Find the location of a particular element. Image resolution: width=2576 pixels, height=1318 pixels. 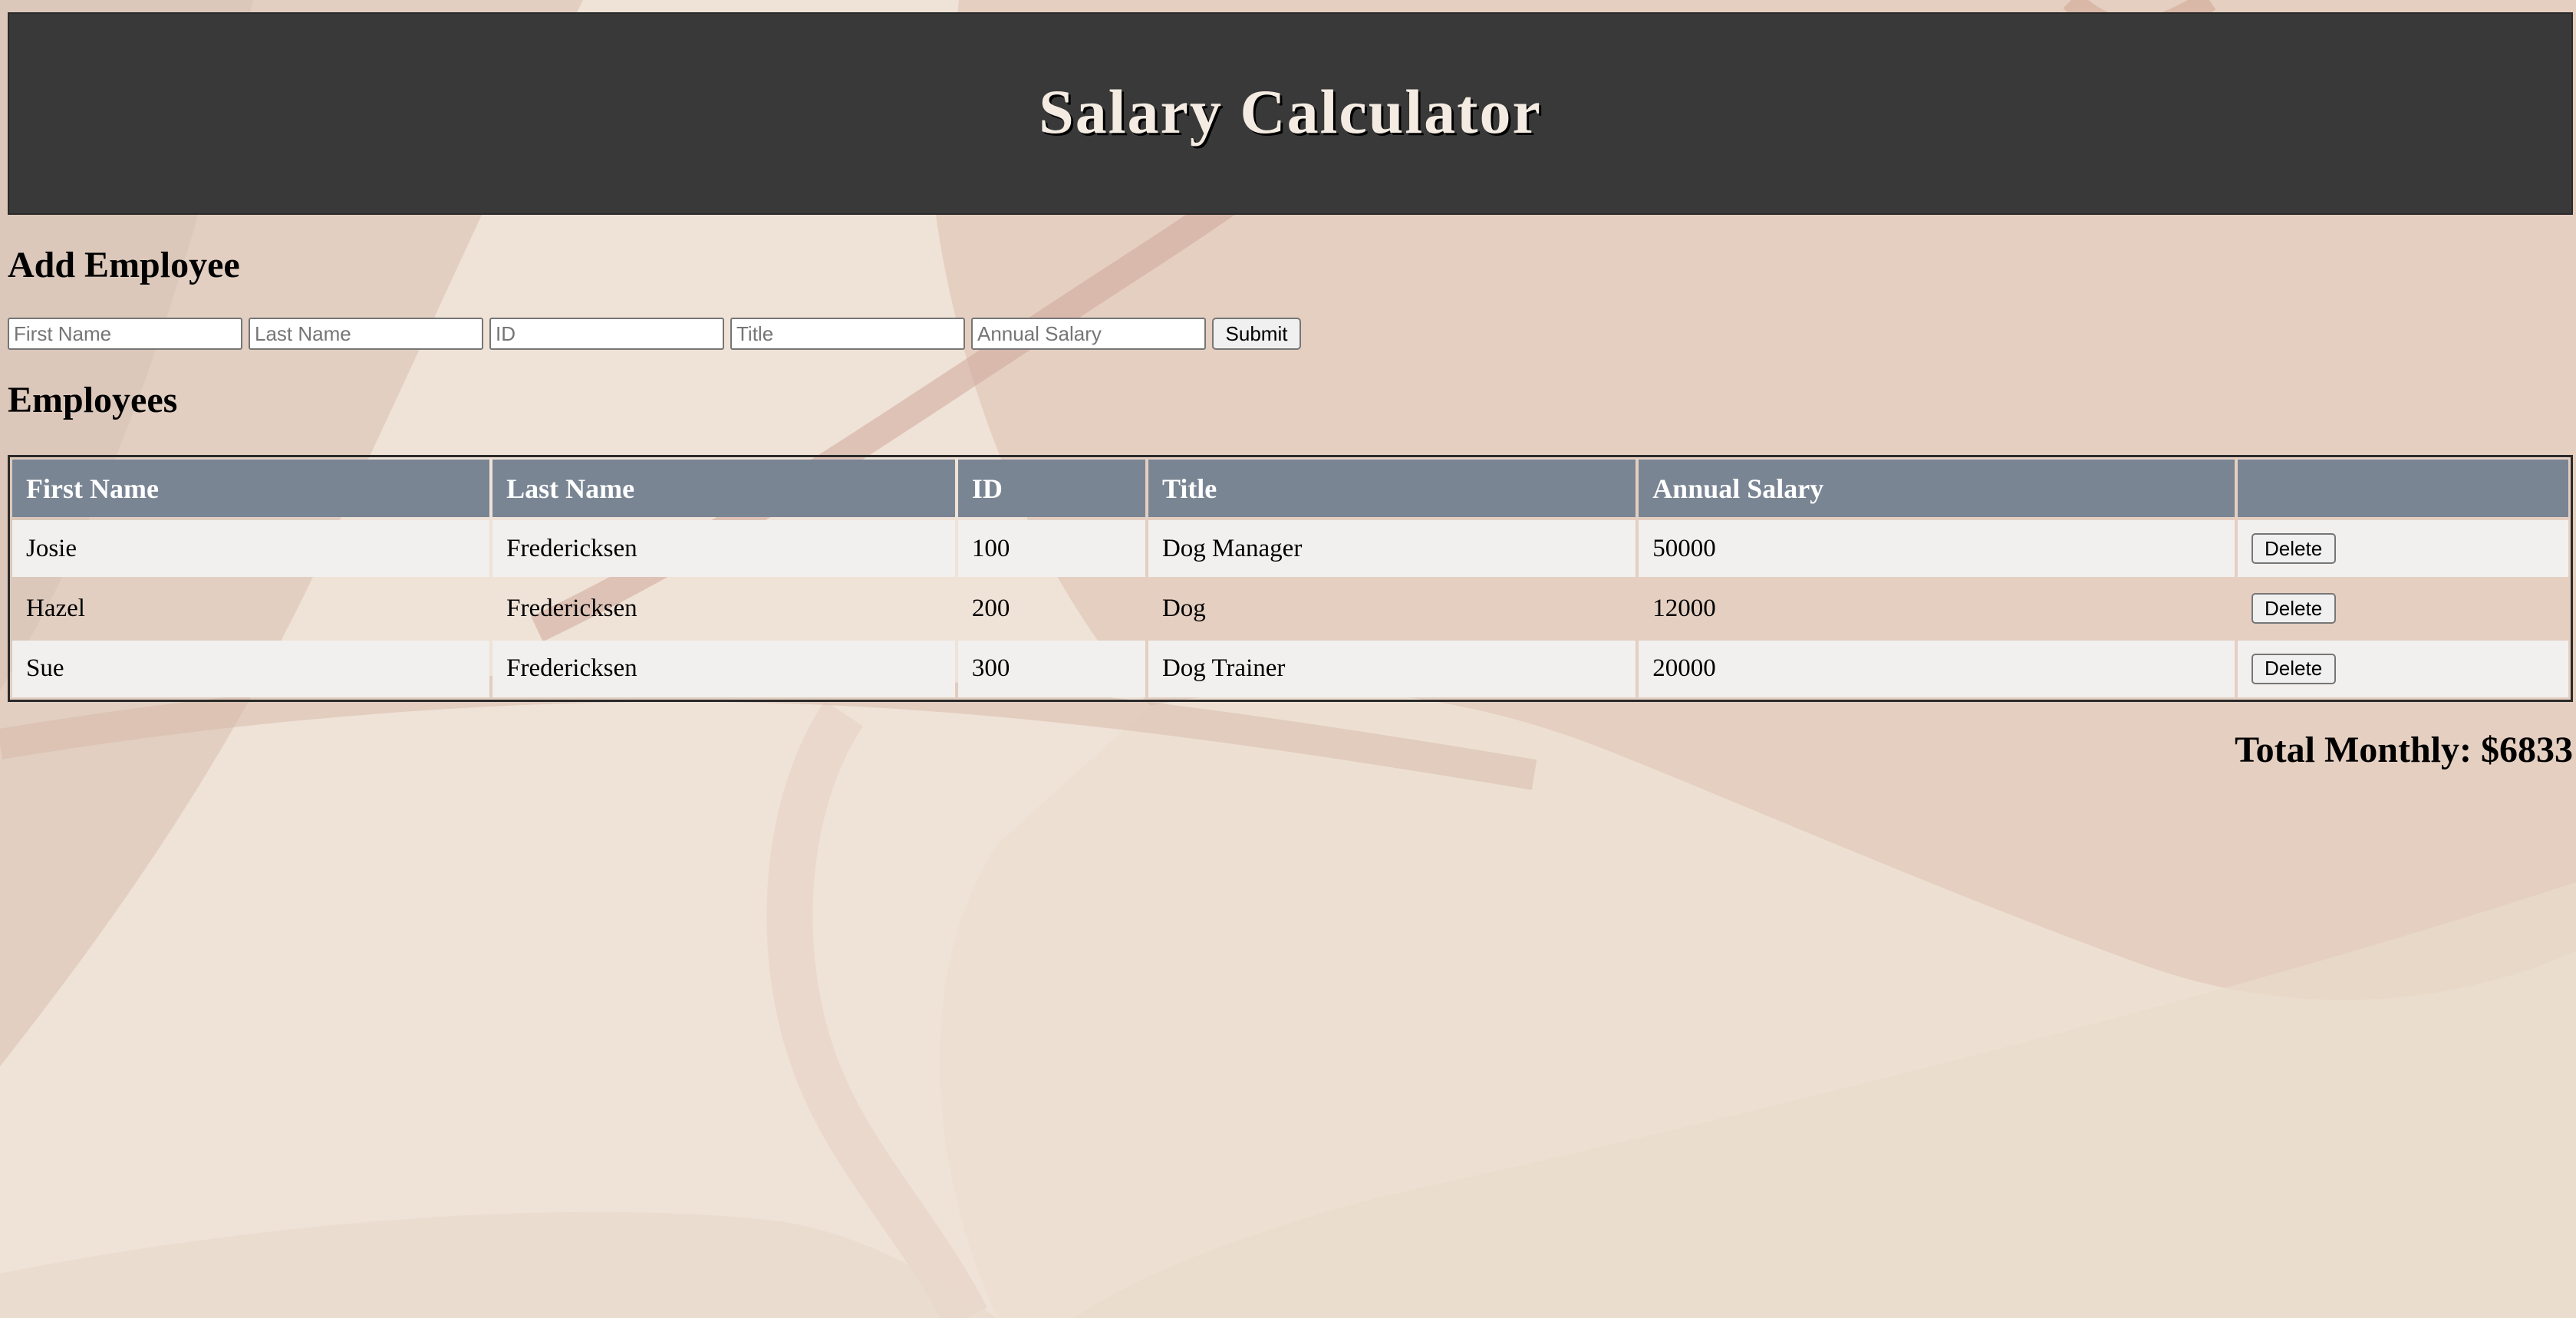

add-employee-form: Submit is located at coordinates (654, 334).